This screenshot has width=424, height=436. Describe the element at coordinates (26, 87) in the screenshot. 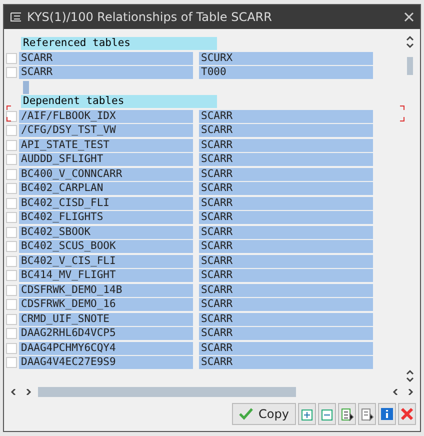

I see `text-cursor` at that location.